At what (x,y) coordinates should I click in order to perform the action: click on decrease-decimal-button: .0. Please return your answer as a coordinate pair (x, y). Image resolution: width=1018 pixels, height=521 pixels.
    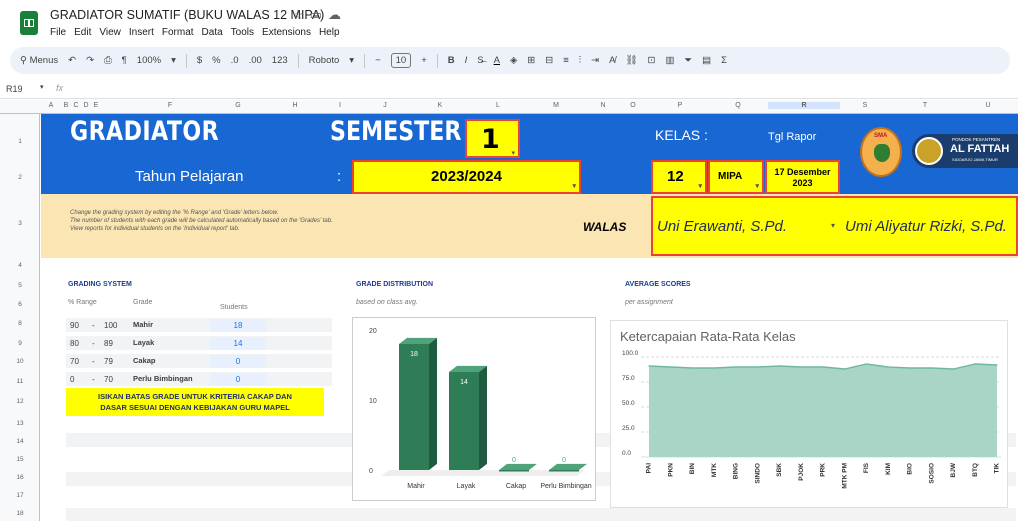
    Looking at the image, I should click on (235, 60).